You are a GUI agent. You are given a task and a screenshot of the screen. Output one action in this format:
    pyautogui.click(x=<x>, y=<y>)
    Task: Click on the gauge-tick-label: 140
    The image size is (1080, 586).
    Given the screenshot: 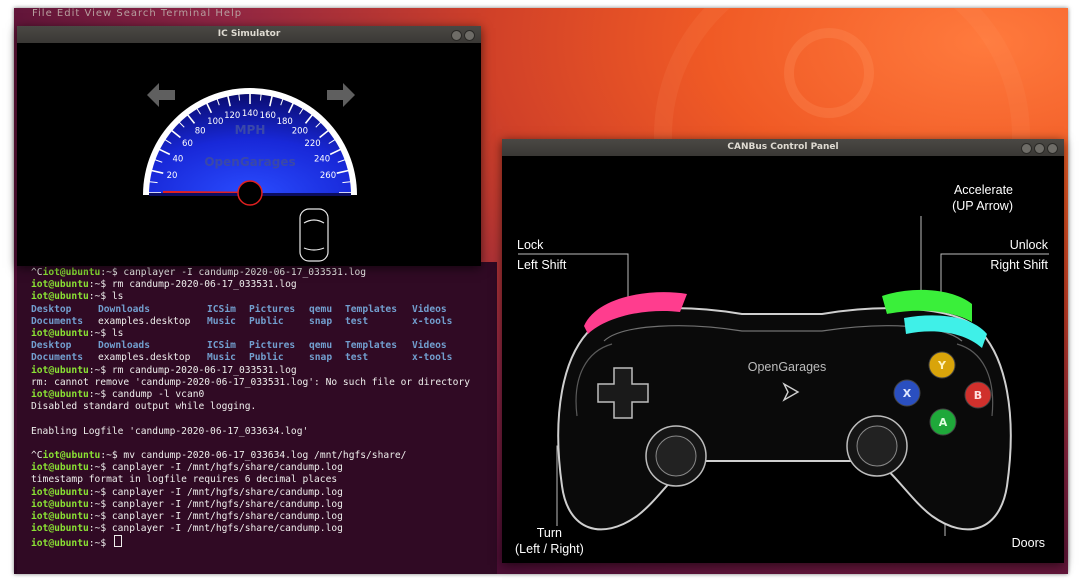 What is the action you would take?
    pyautogui.click(x=250, y=114)
    